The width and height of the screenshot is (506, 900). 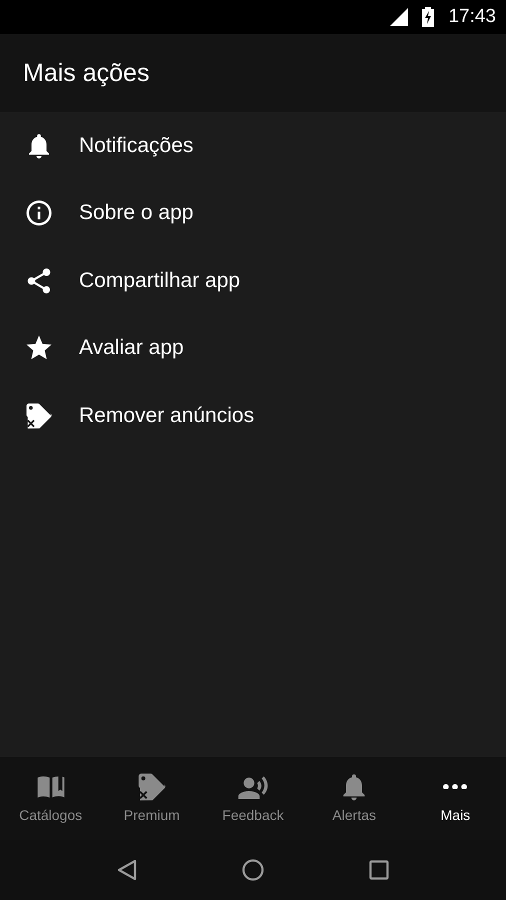 What do you see at coordinates (354, 798) in the screenshot?
I see `nav-tab: Alertas` at bounding box center [354, 798].